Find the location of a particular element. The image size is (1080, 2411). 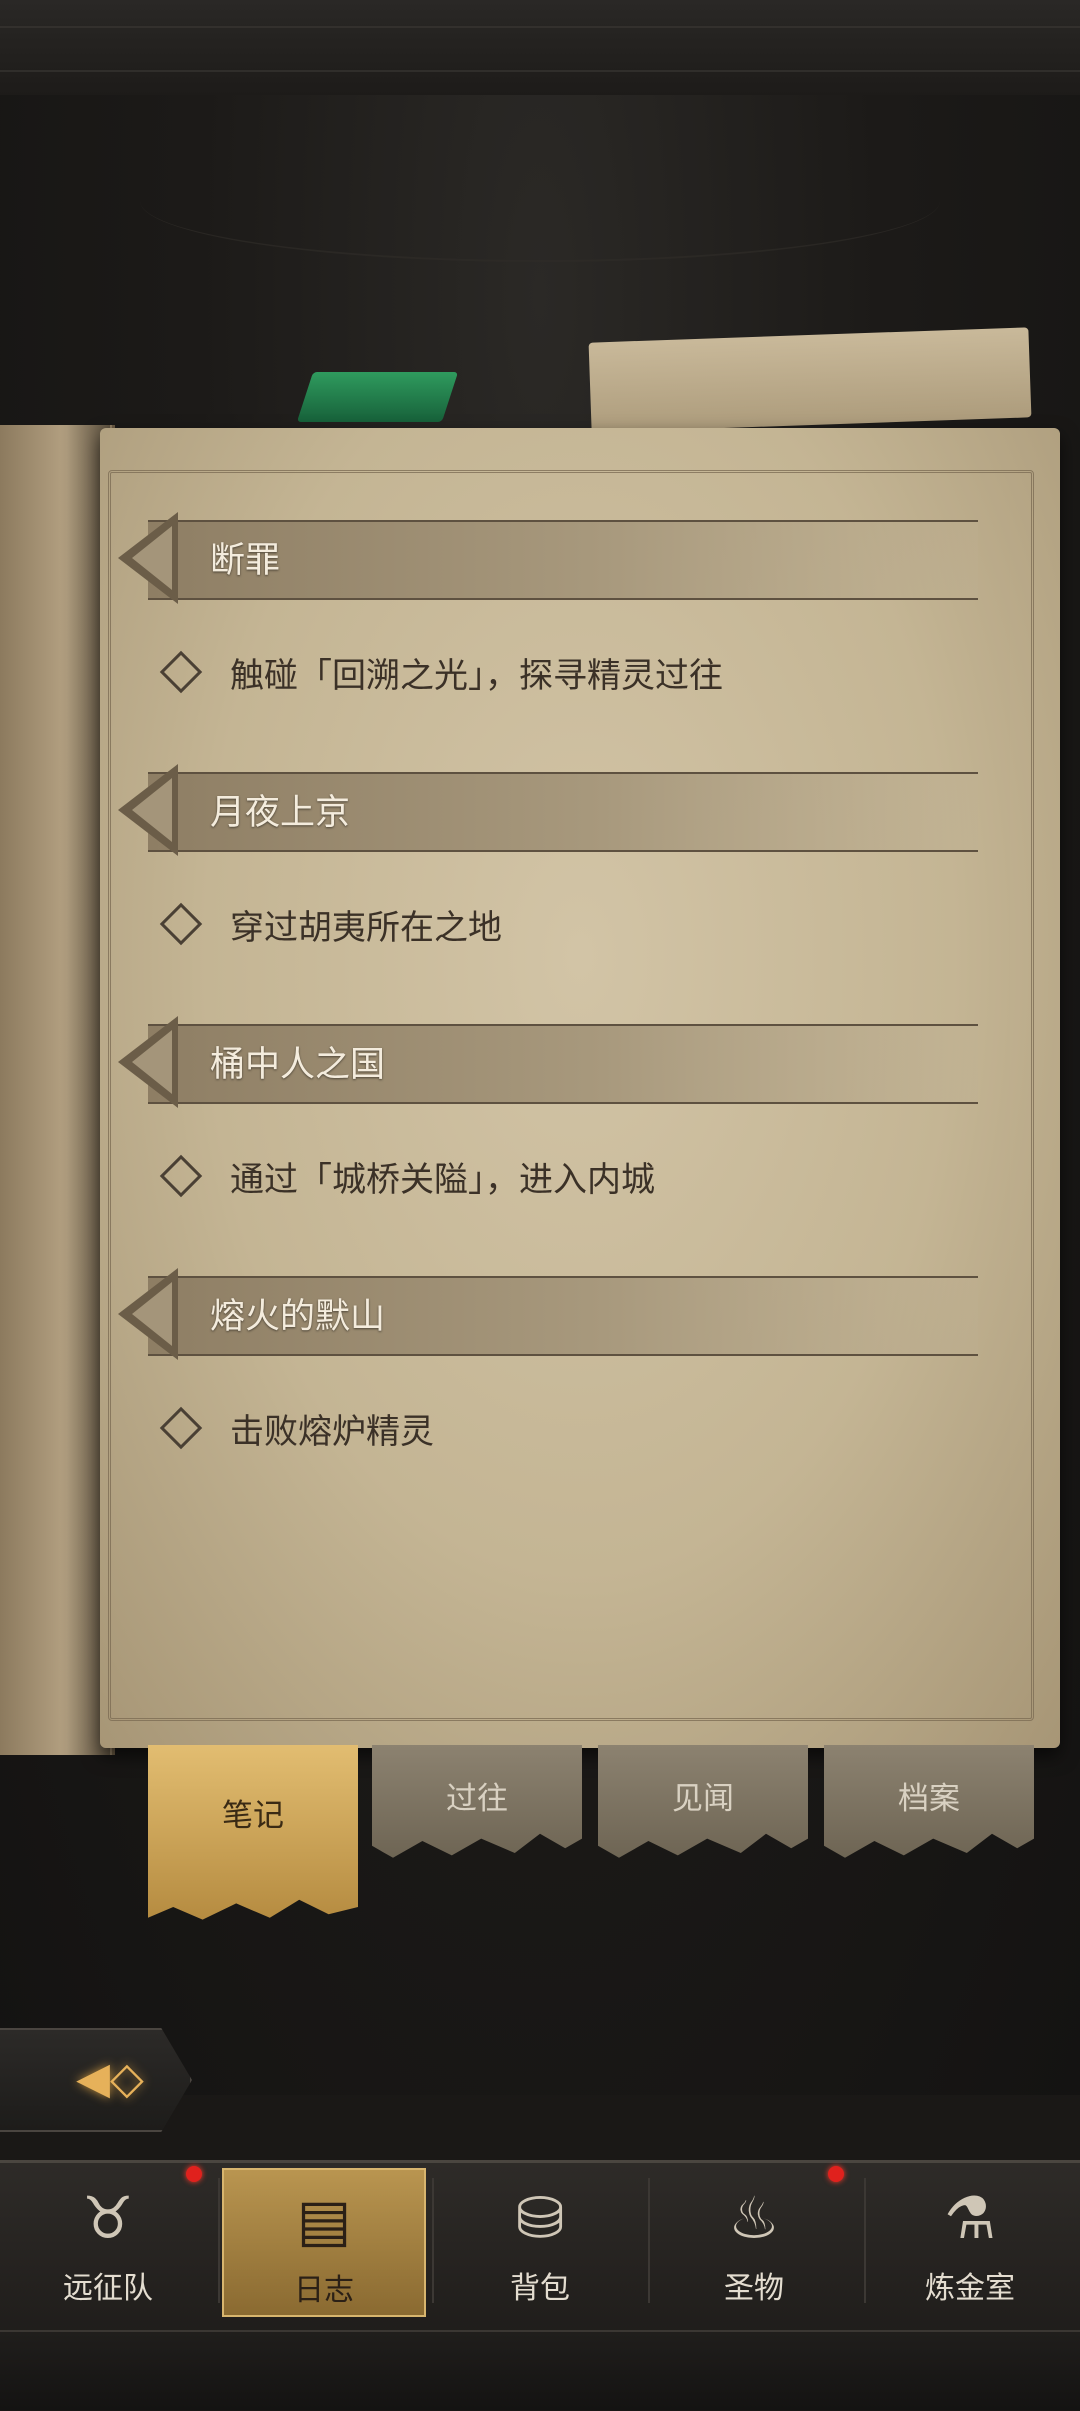

horned-helmet-icon: ♉ is located at coordinates (108, 2218).